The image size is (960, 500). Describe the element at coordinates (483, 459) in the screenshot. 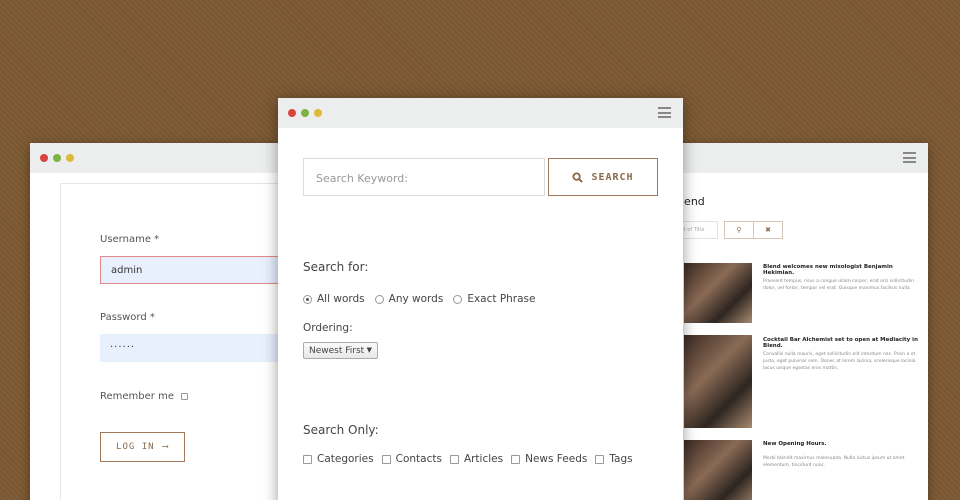

I see `checkbox-label: Articles` at that location.